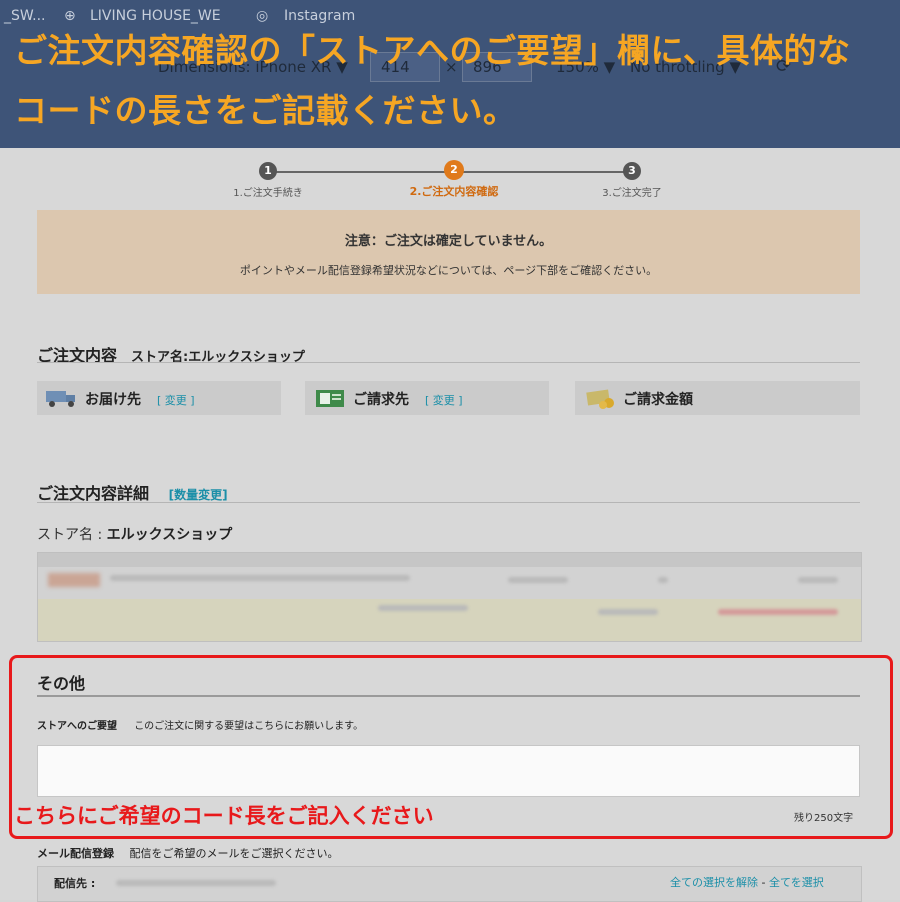 The image size is (900, 902). I want to click on deselect-all-link: 全ての選択を解除, so click(714, 882).